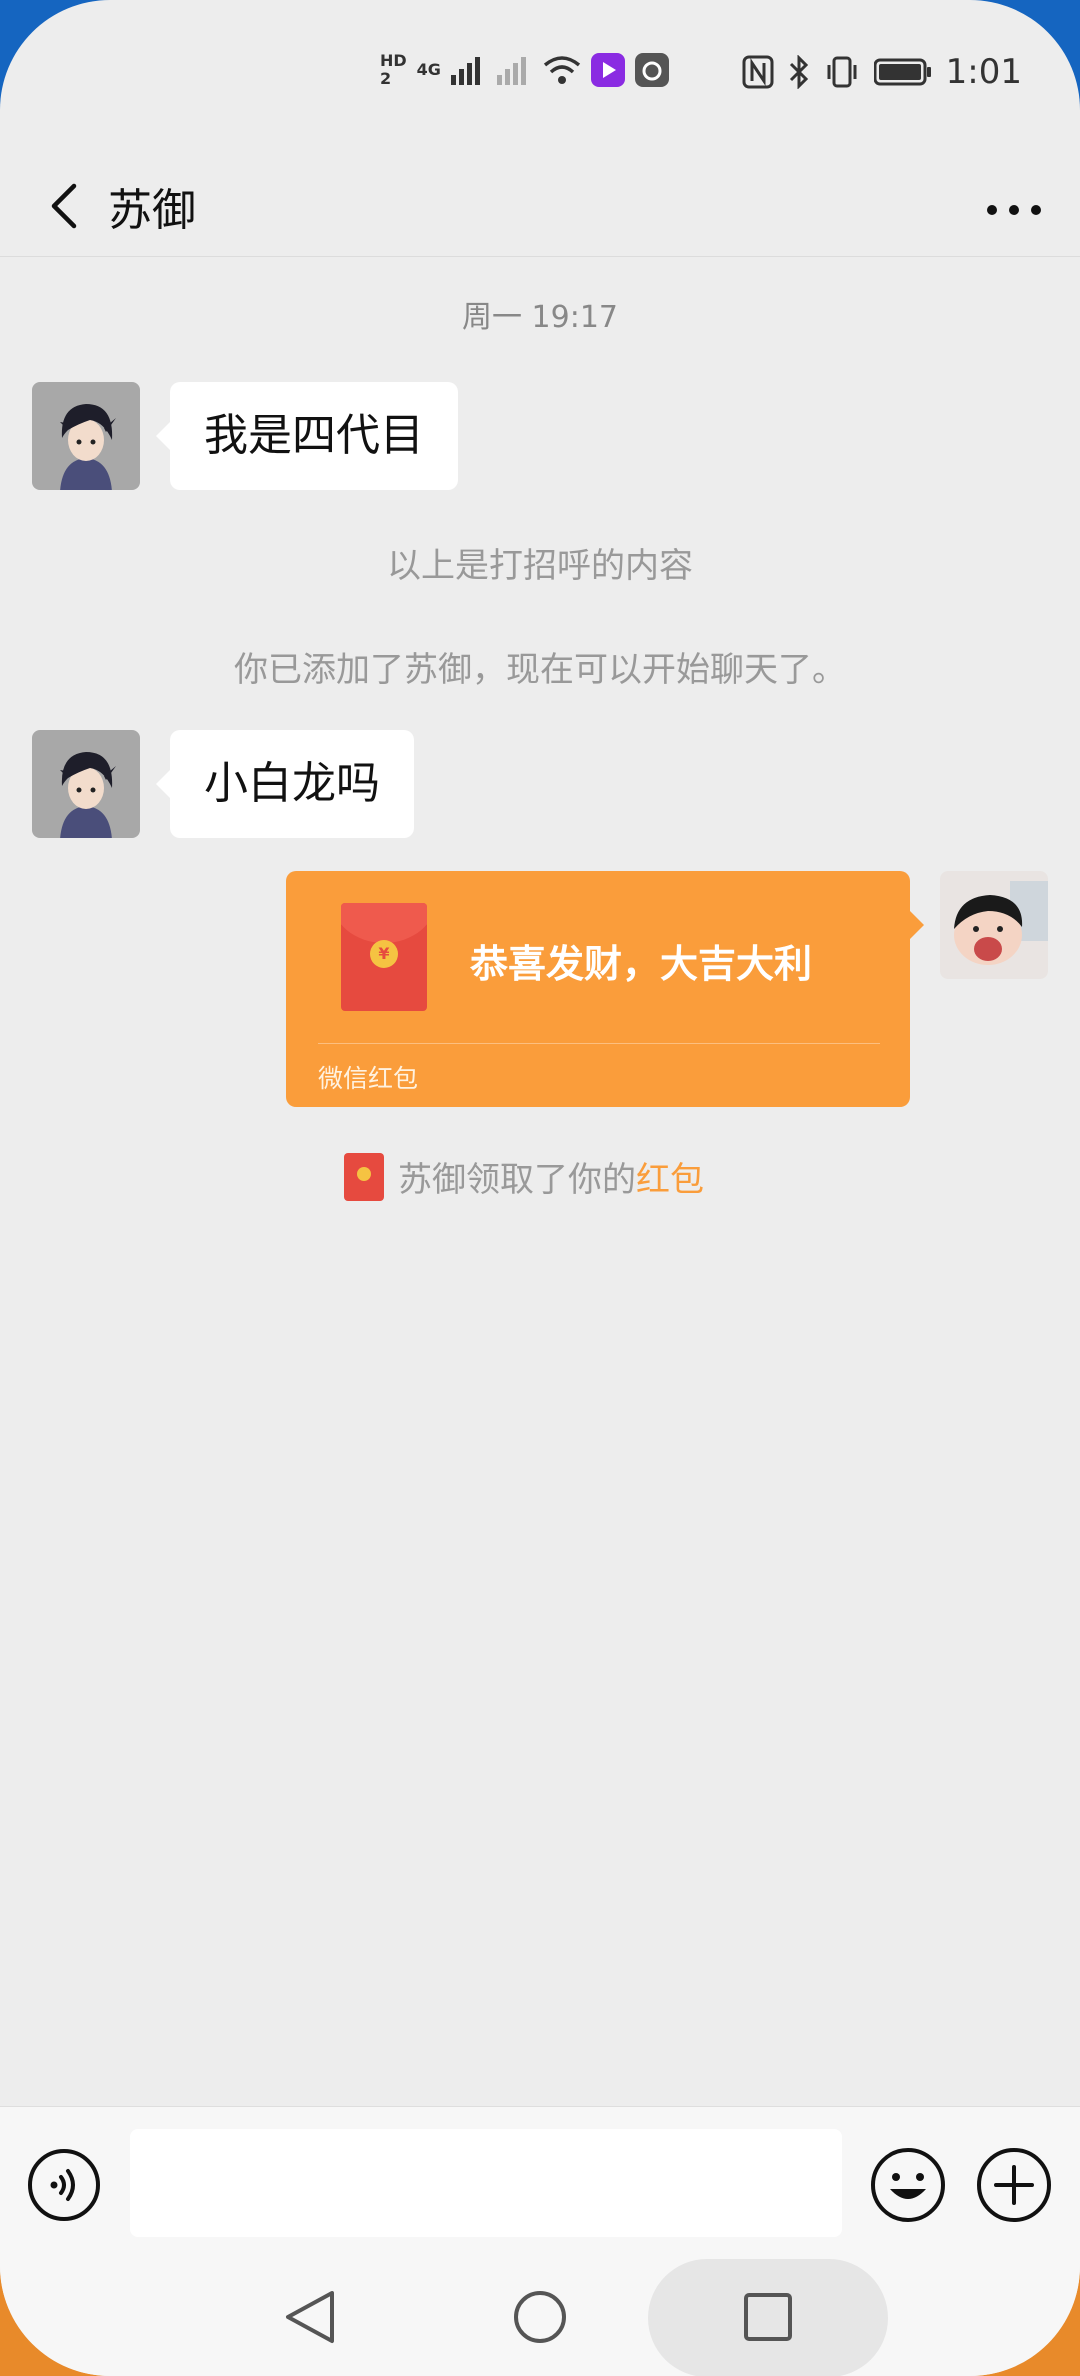  I want to click on red-packet-notice: 苏御领取了你的 红包, so click(524, 1176).